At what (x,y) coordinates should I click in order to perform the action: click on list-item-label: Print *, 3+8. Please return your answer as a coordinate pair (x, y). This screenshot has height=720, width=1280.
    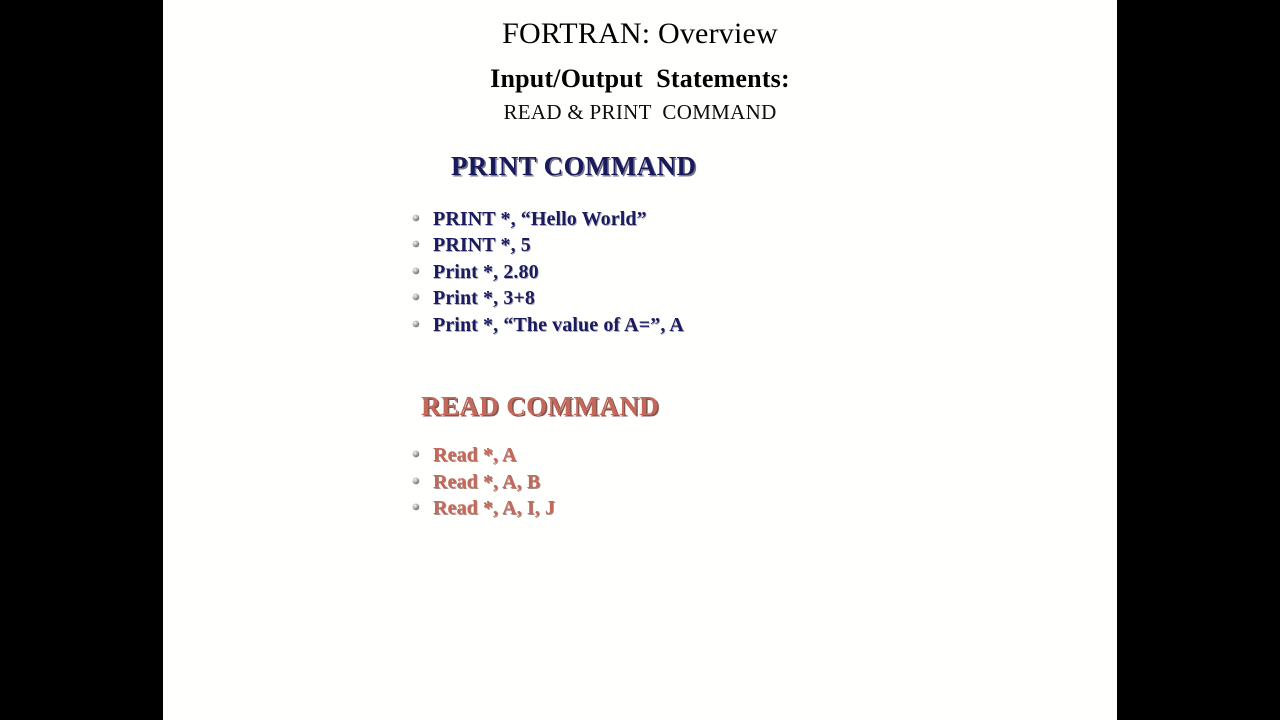
    Looking at the image, I should click on (484, 298).